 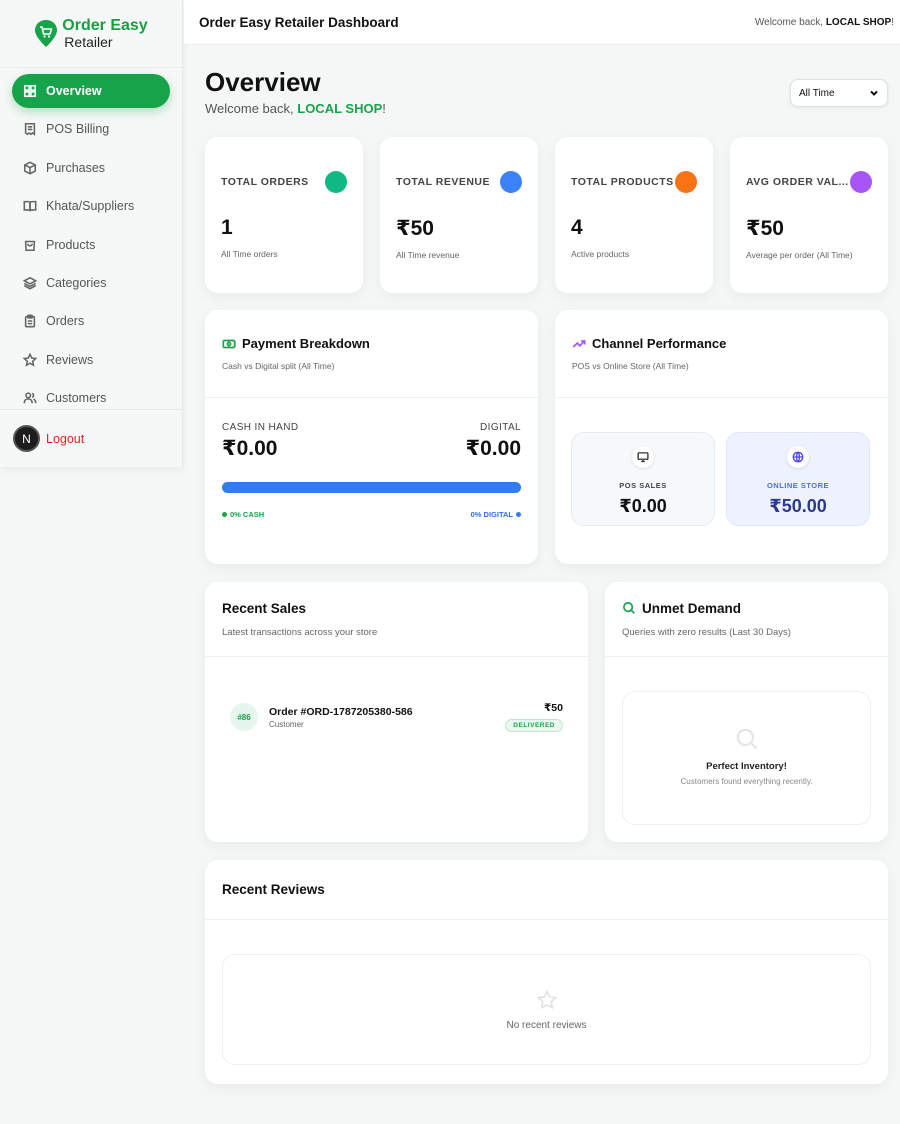 I want to click on header-shop-name: LOCAL SHOP, so click(x=858, y=22).